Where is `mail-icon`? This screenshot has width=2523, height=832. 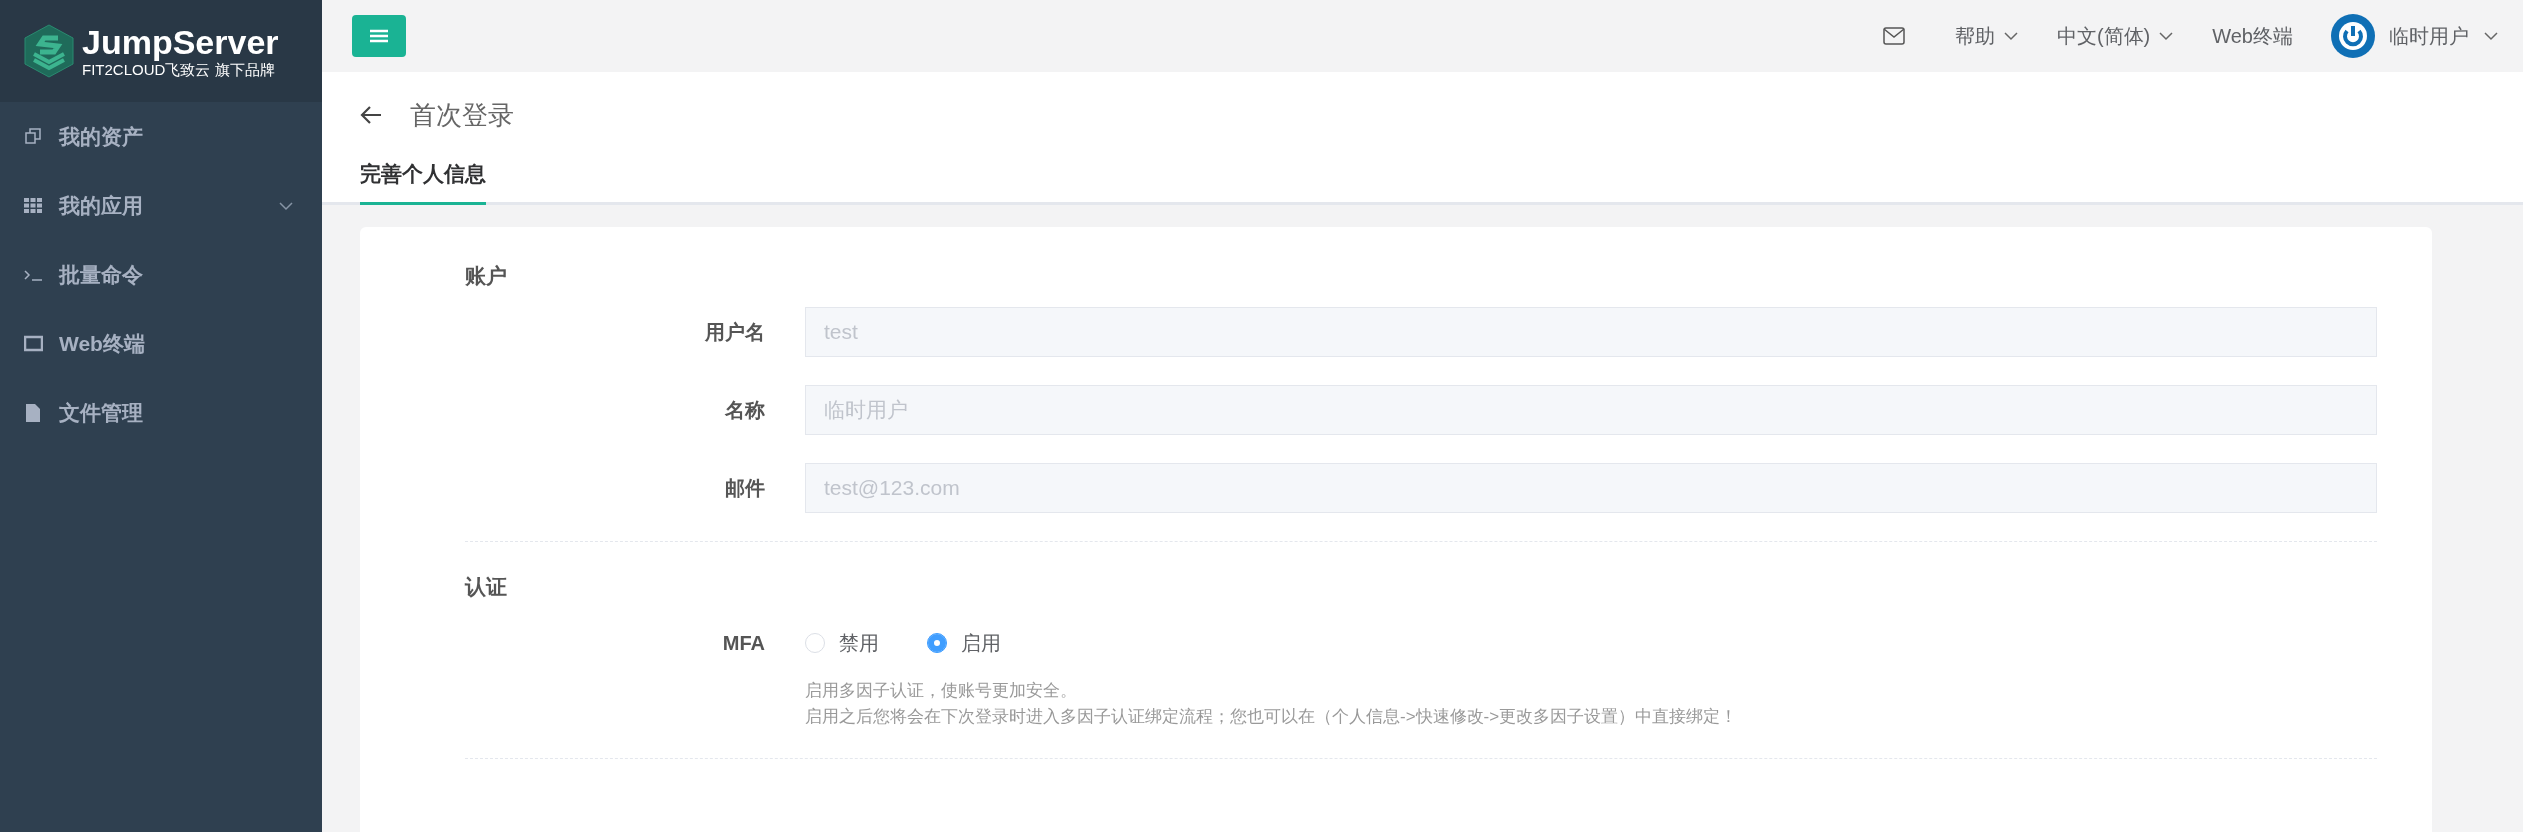
mail-icon is located at coordinates (1893, 36).